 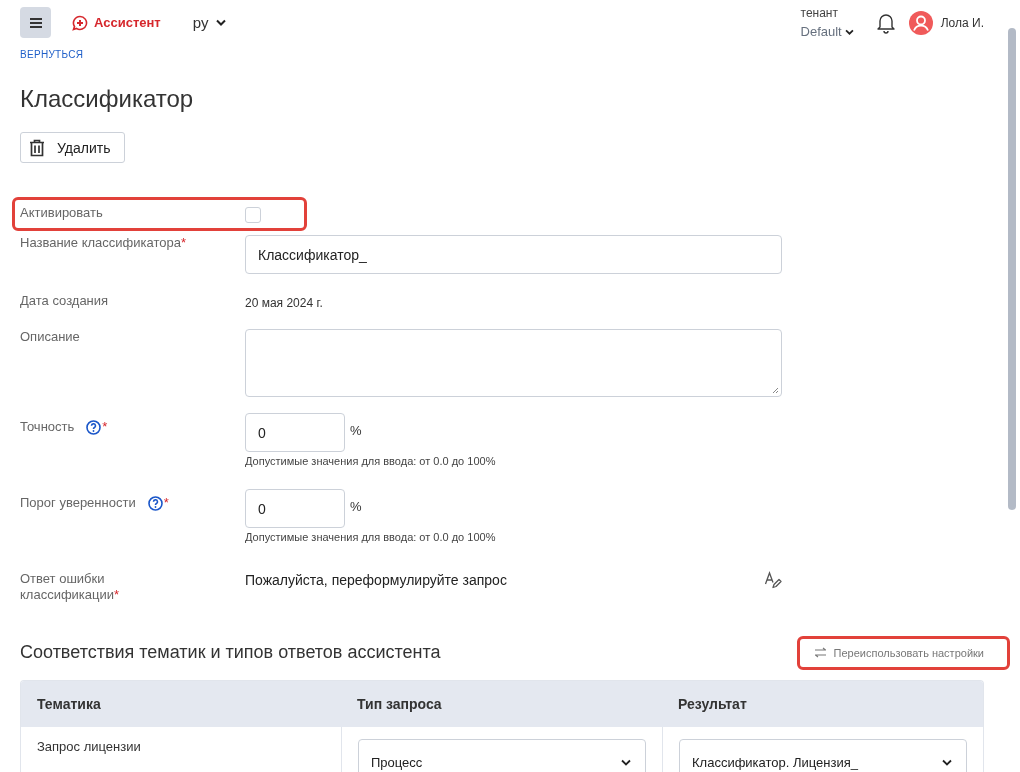 What do you see at coordinates (69, 704) in the screenshot?
I see `column-header: Тематика` at bounding box center [69, 704].